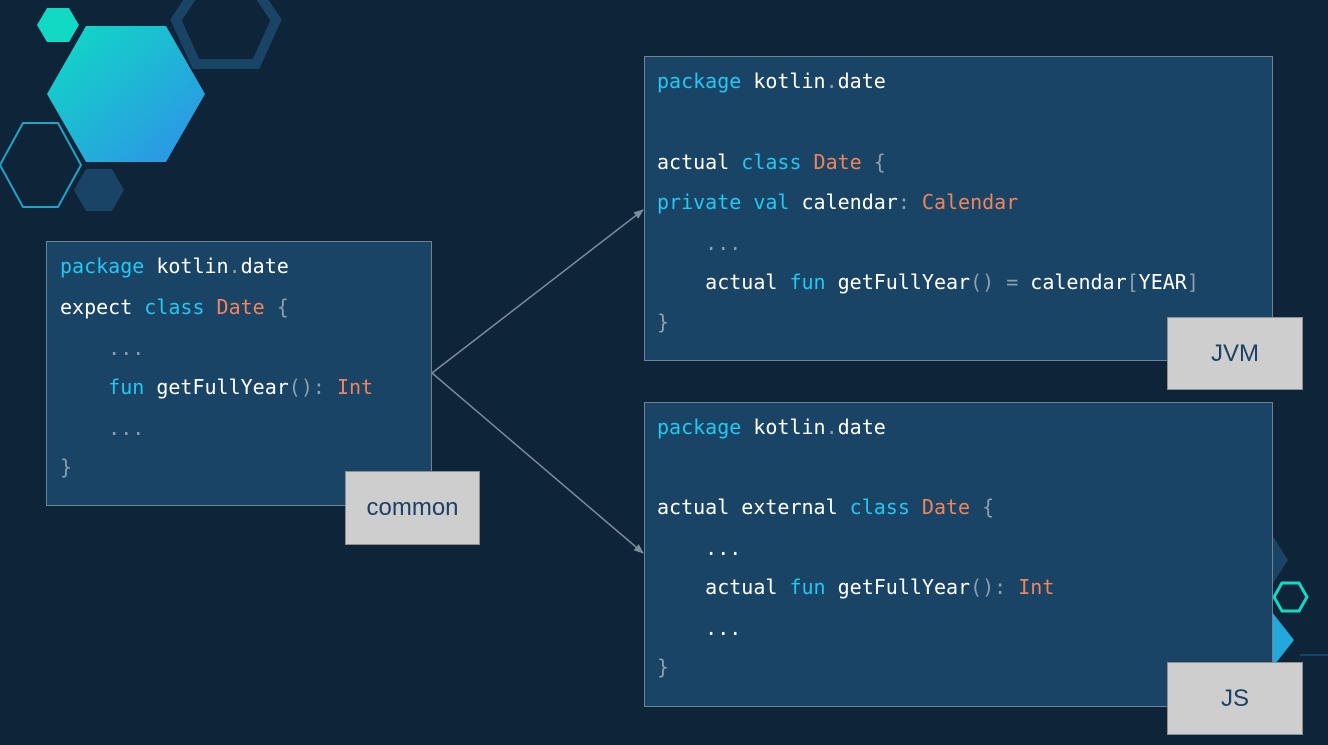 The image size is (1328, 745). I want to click on js-code-line: actual external class Date {, so click(825, 507).